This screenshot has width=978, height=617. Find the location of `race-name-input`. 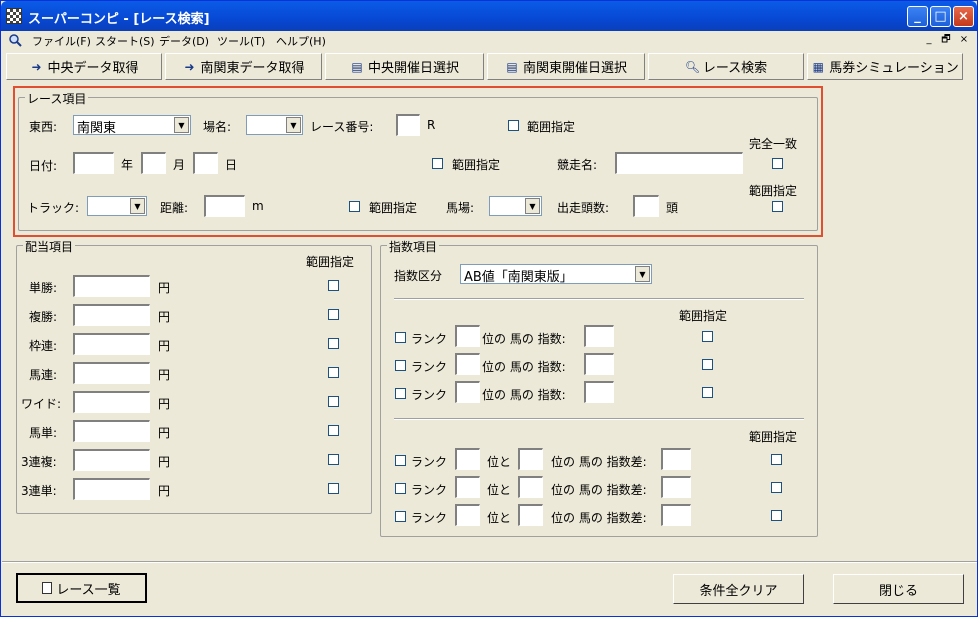

race-name-input is located at coordinates (679, 163).